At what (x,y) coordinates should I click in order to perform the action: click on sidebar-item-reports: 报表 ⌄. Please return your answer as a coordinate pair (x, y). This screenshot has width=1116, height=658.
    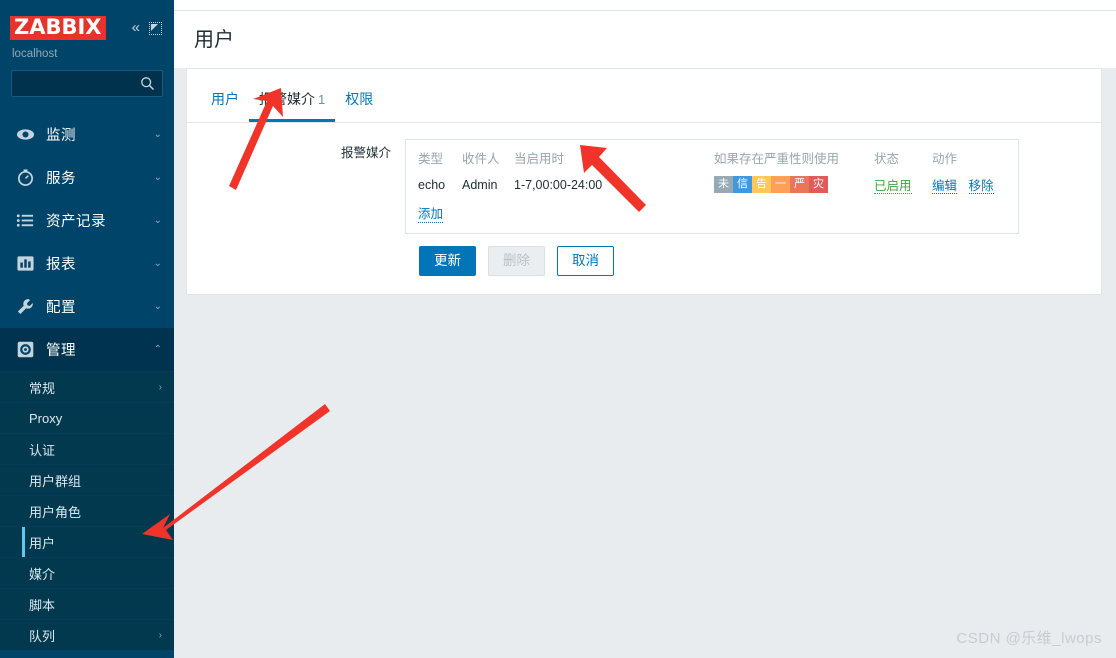
    Looking at the image, I should click on (87, 263).